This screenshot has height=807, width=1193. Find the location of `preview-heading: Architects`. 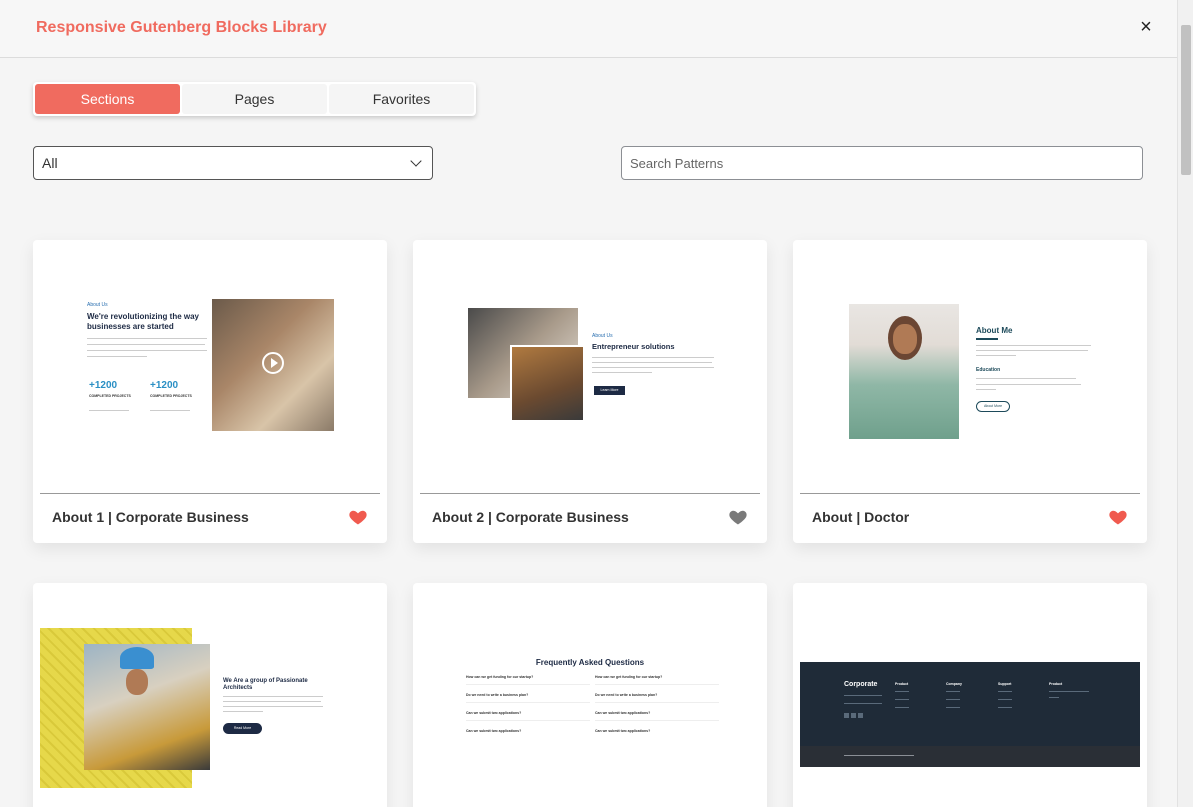

preview-heading: Architects is located at coordinates (238, 688).